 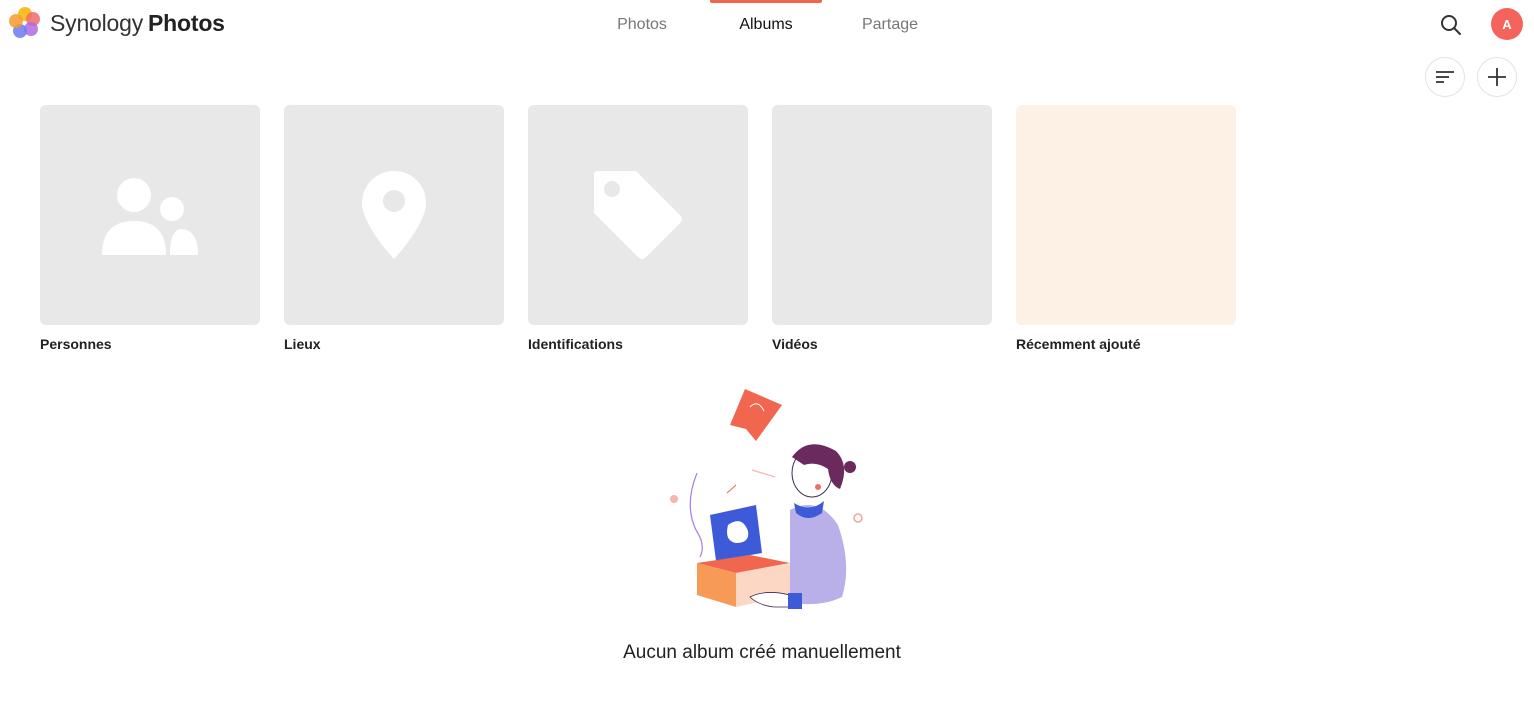 I want to click on app-logo: Synology Photos, so click(x=116, y=23).